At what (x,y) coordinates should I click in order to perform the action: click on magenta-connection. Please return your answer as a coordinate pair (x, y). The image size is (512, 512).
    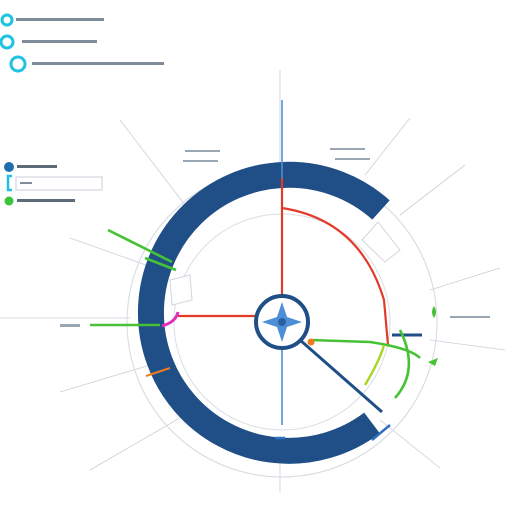
    Looking at the image, I should click on (170, 319).